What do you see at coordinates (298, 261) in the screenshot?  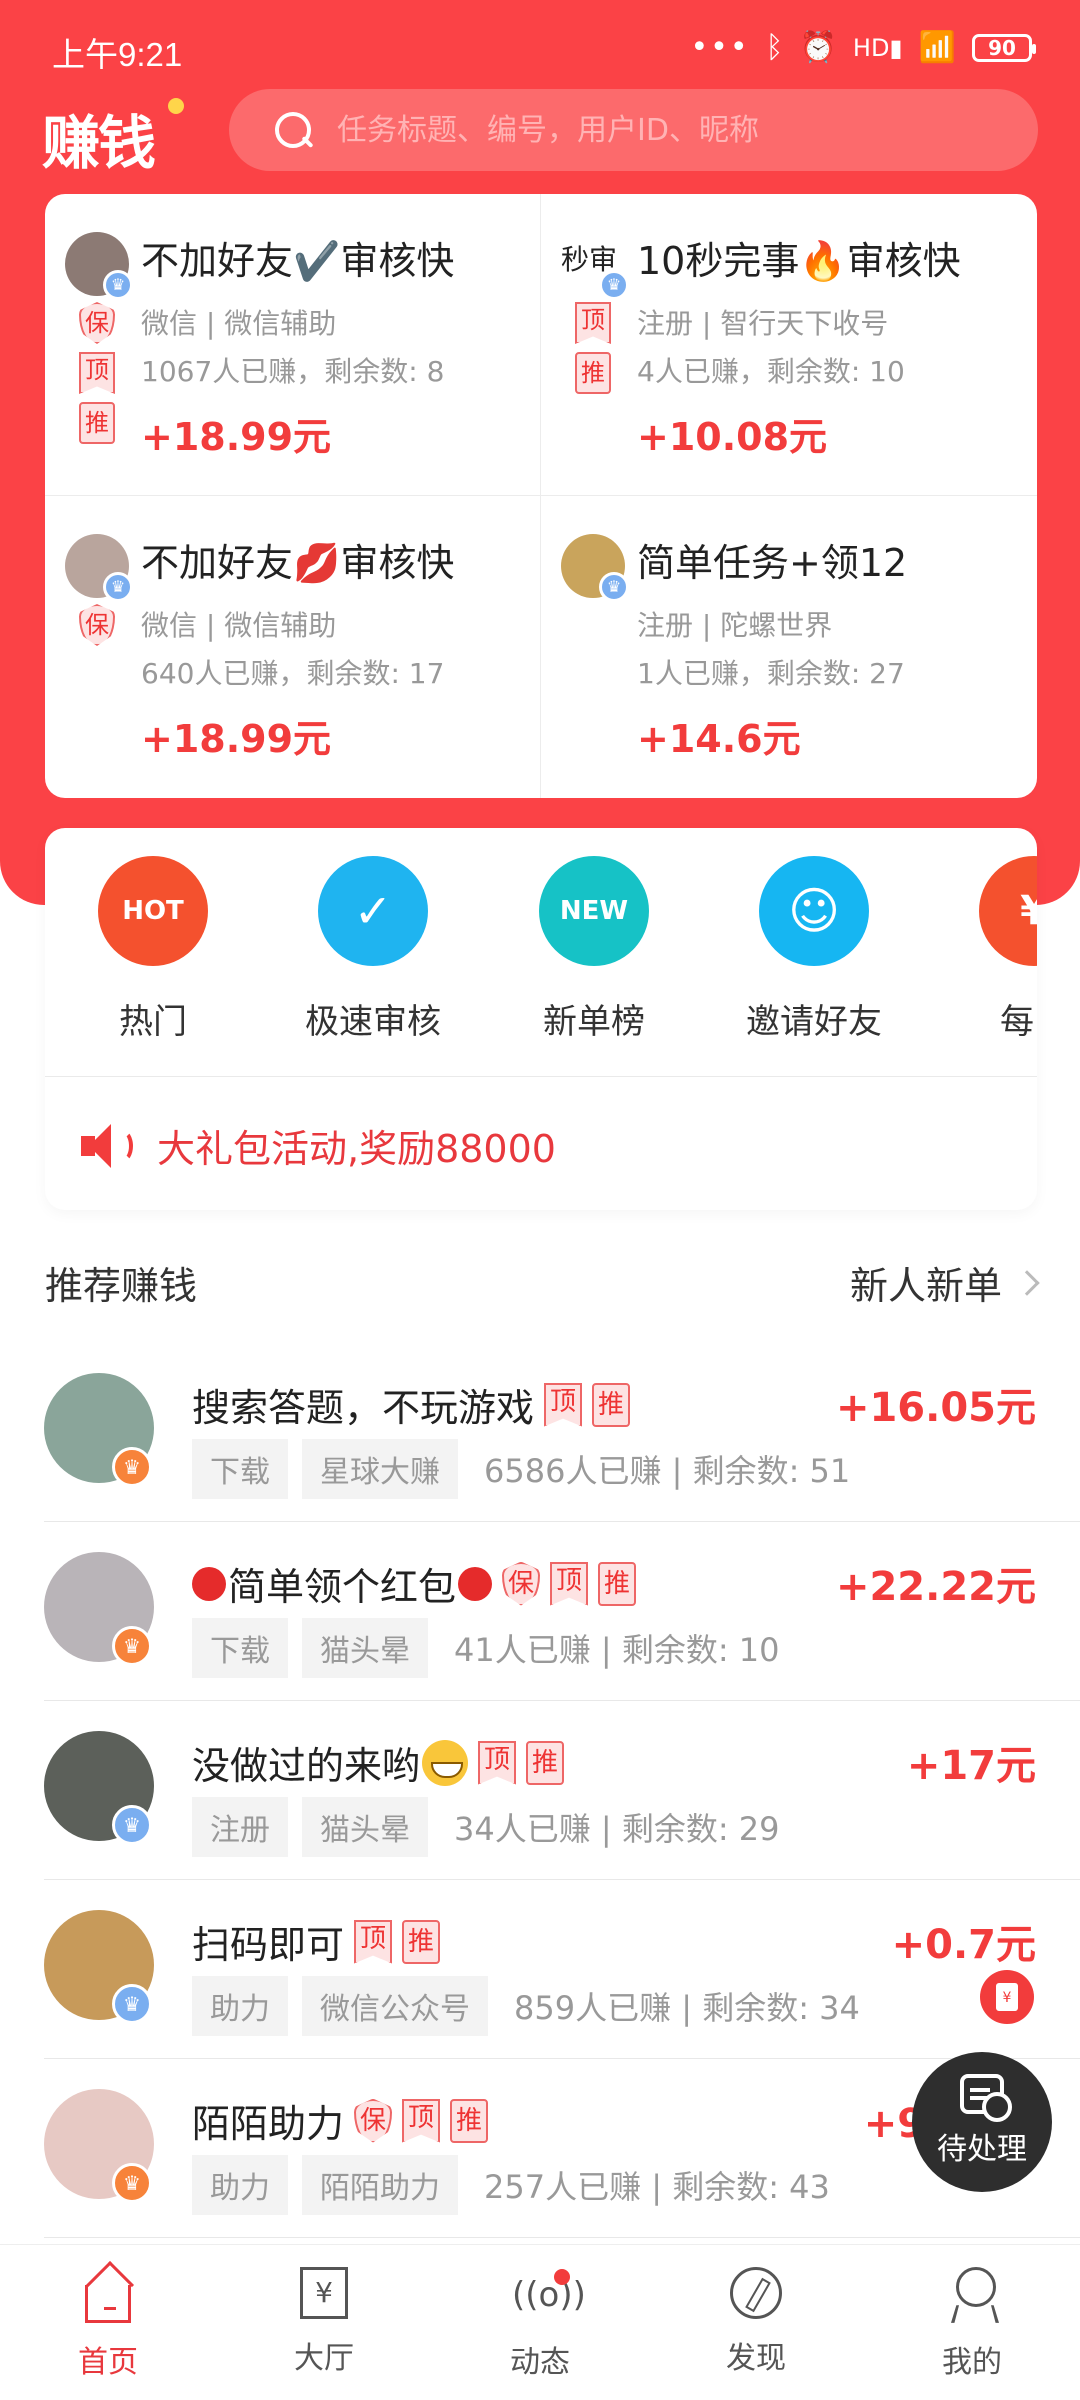 I see `featured-title: 不加好友✔️审核快` at bounding box center [298, 261].